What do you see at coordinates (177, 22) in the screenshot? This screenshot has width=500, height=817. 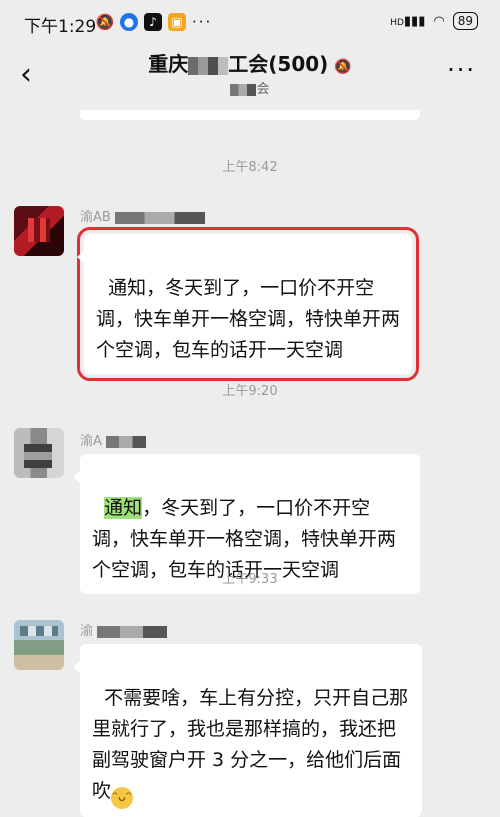 I see `note-app-icon: ▣` at bounding box center [177, 22].